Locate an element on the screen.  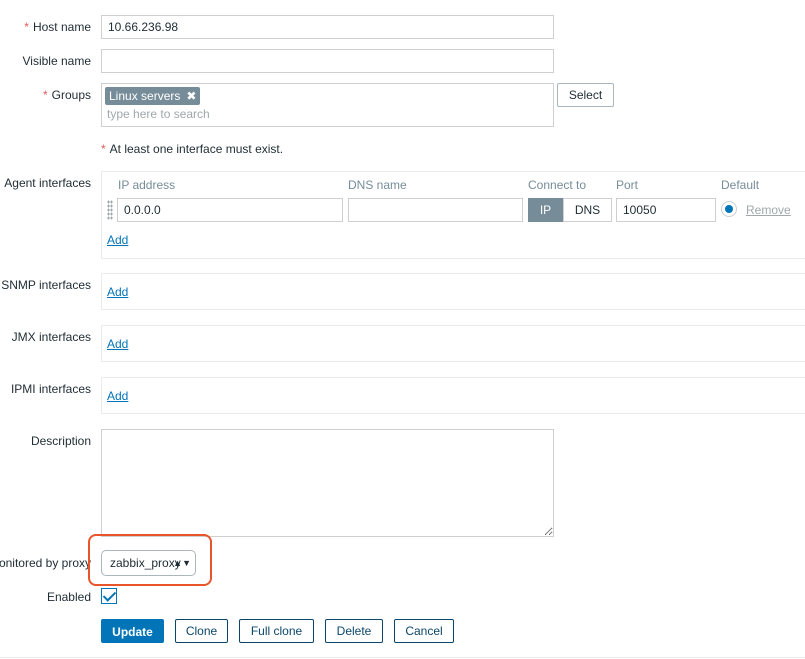
clone-button: Clone is located at coordinates (201, 631).